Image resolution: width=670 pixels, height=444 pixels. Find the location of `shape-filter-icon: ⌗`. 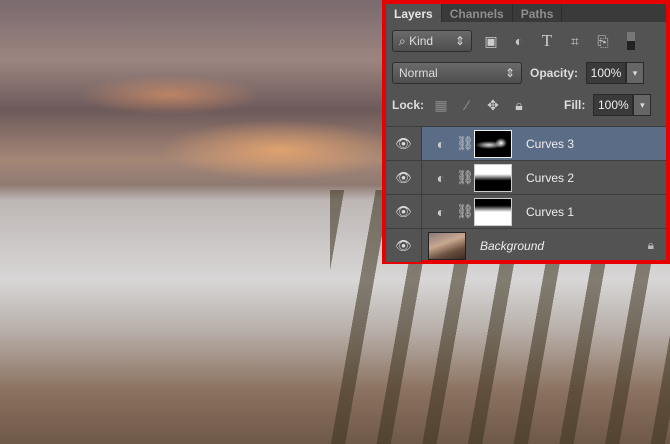

shape-filter-icon: ⌗ is located at coordinates (575, 41).